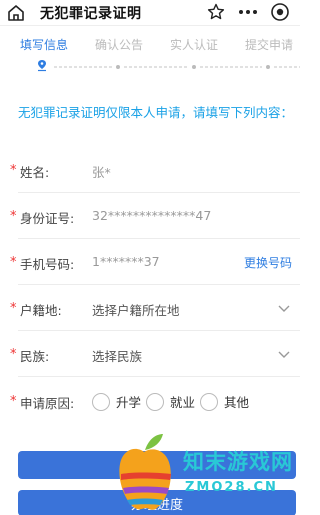  What do you see at coordinates (150, 355) in the screenshot?
I see `ethnicity-select: * 民族: 选择民族` at bounding box center [150, 355].